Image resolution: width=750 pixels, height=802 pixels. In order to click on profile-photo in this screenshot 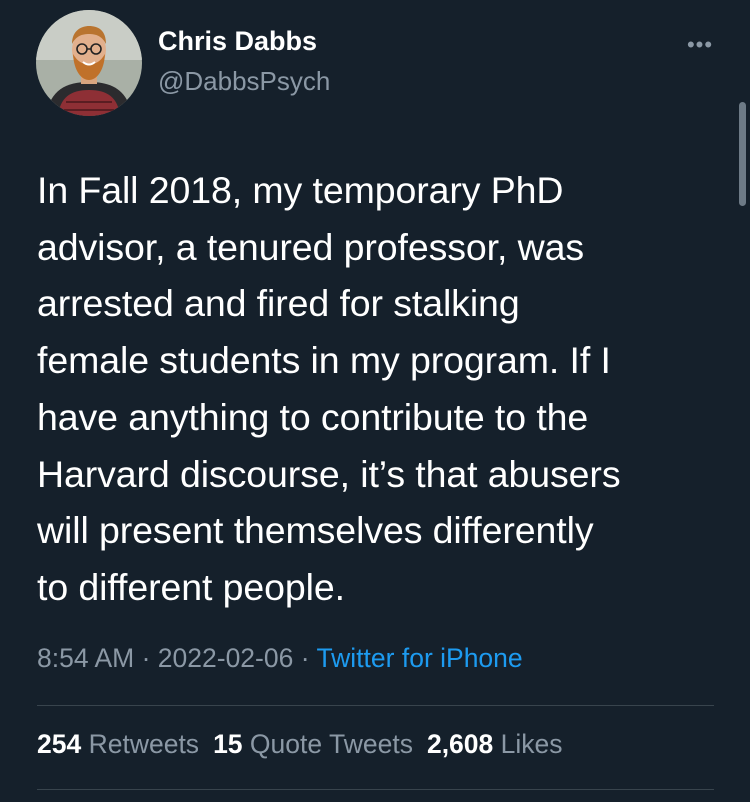, I will do `click(89, 63)`.